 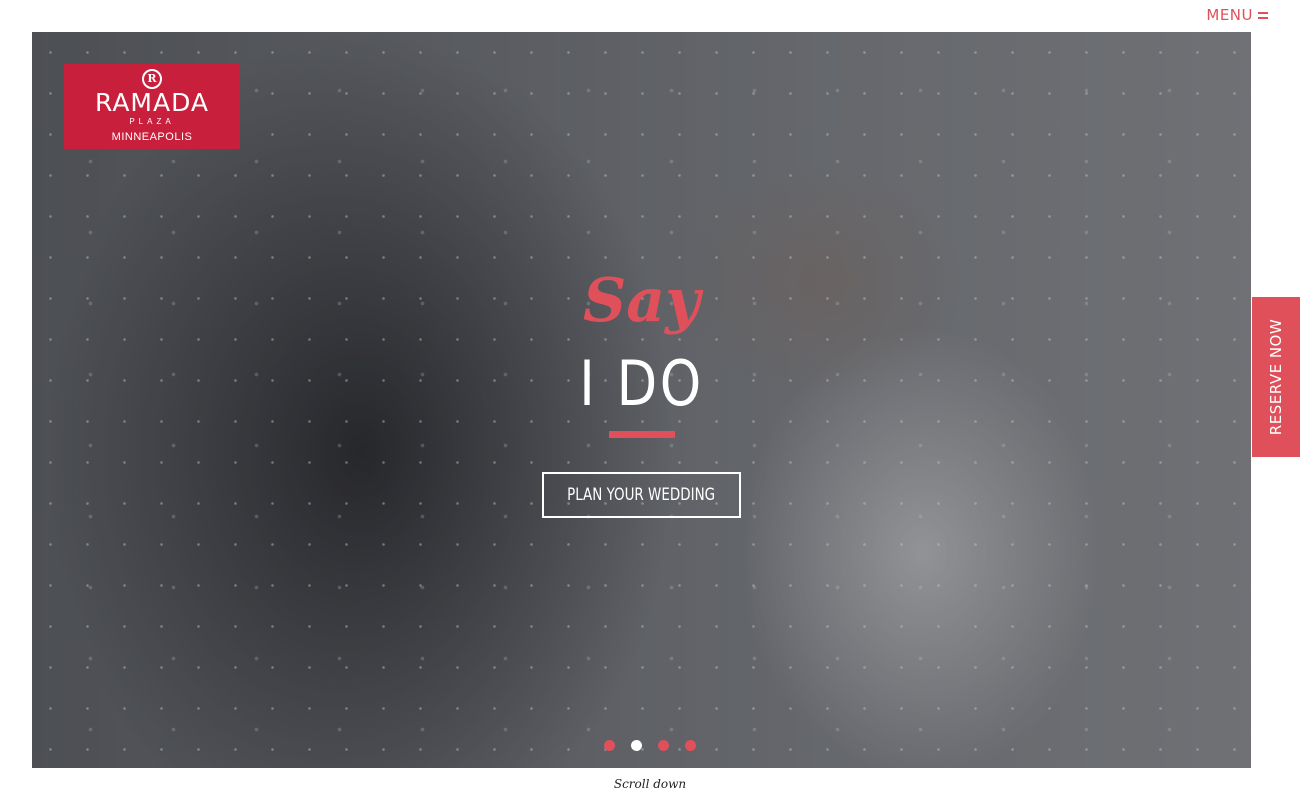 I want to click on menu-button: MENU, so click(x=1237, y=15).